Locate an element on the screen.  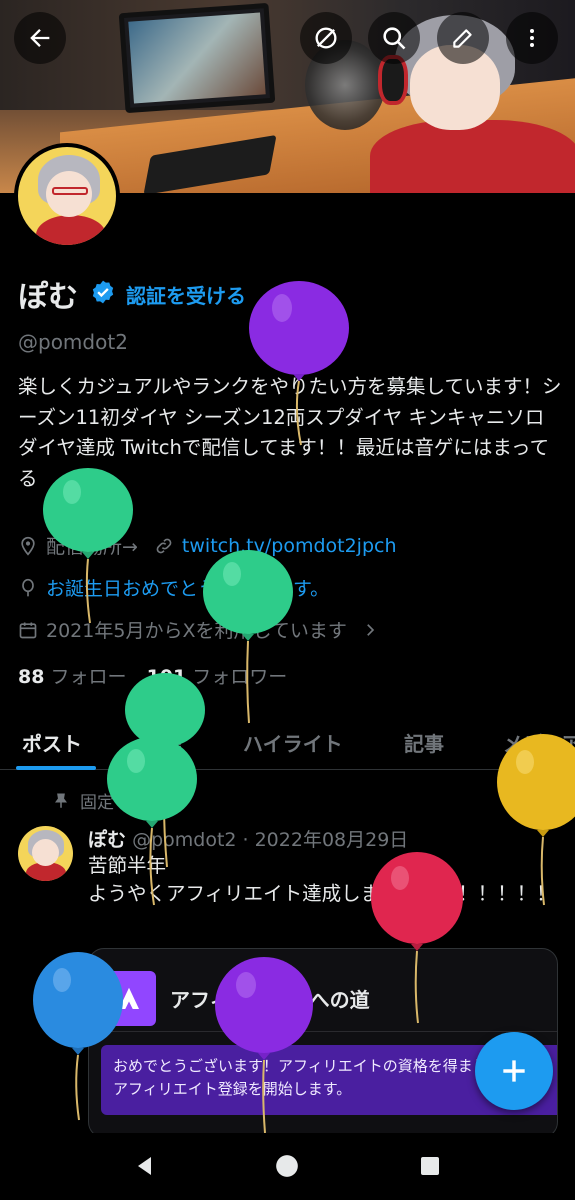
back-button is located at coordinates (40, 38).